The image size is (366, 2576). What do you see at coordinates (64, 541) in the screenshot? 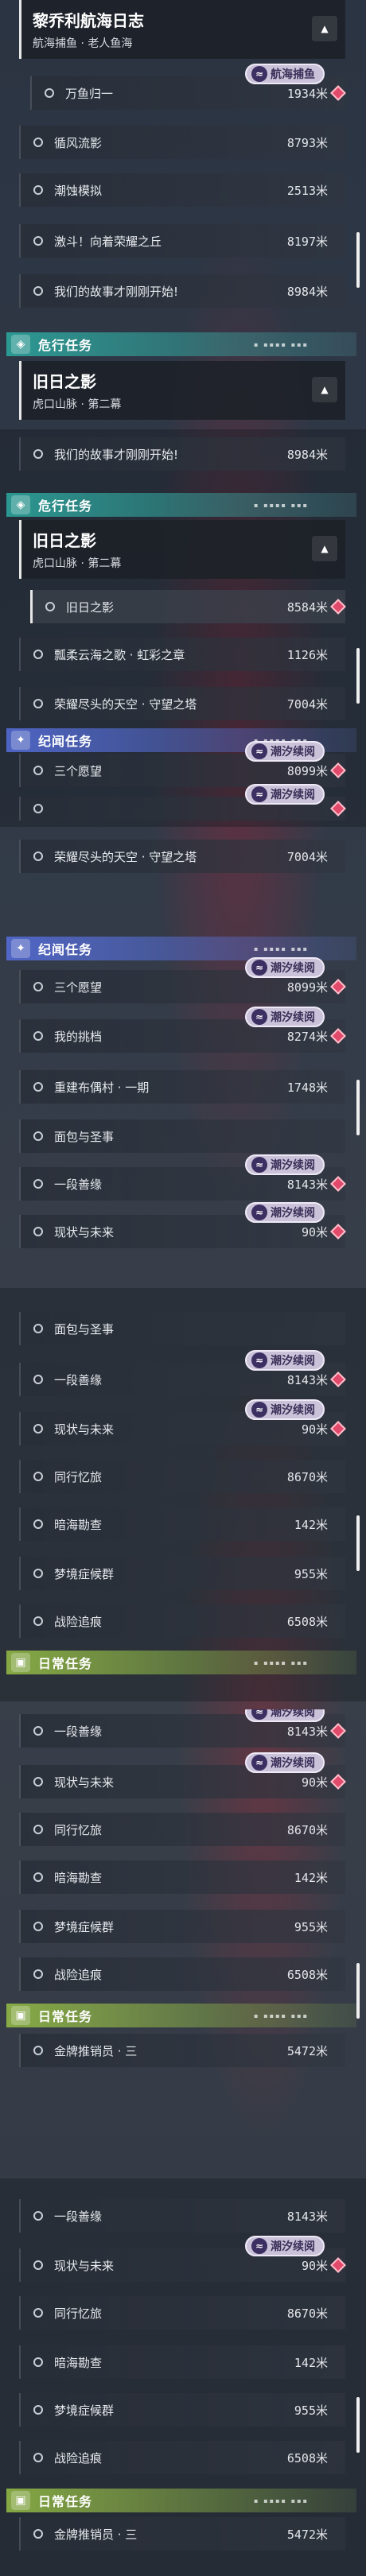
I see `quest-group-title: 旧日之影` at bounding box center [64, 541].